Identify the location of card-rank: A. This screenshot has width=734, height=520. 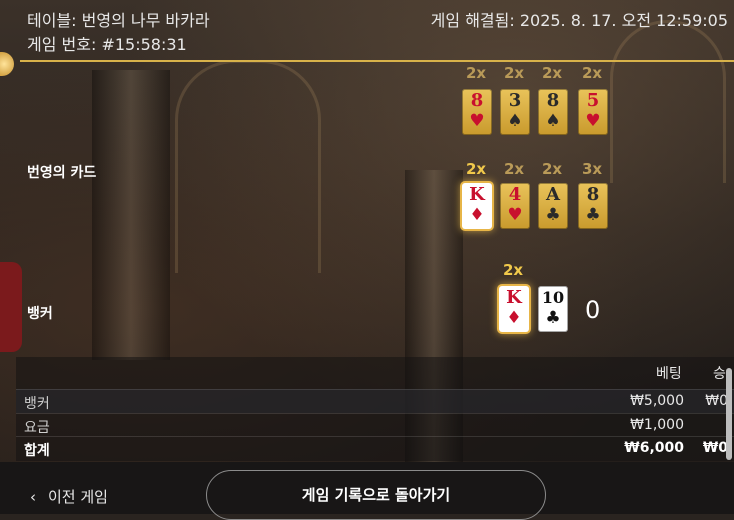
(553, 194).